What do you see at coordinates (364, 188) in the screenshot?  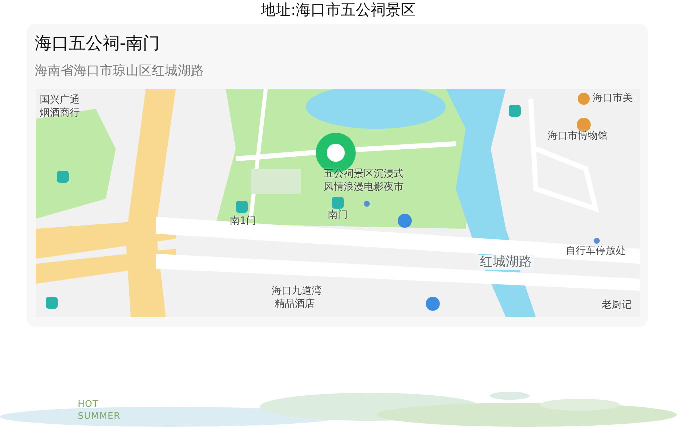 I see `map-place-label: 风情浪漫电影夜市` at bounding box center [364, 188].